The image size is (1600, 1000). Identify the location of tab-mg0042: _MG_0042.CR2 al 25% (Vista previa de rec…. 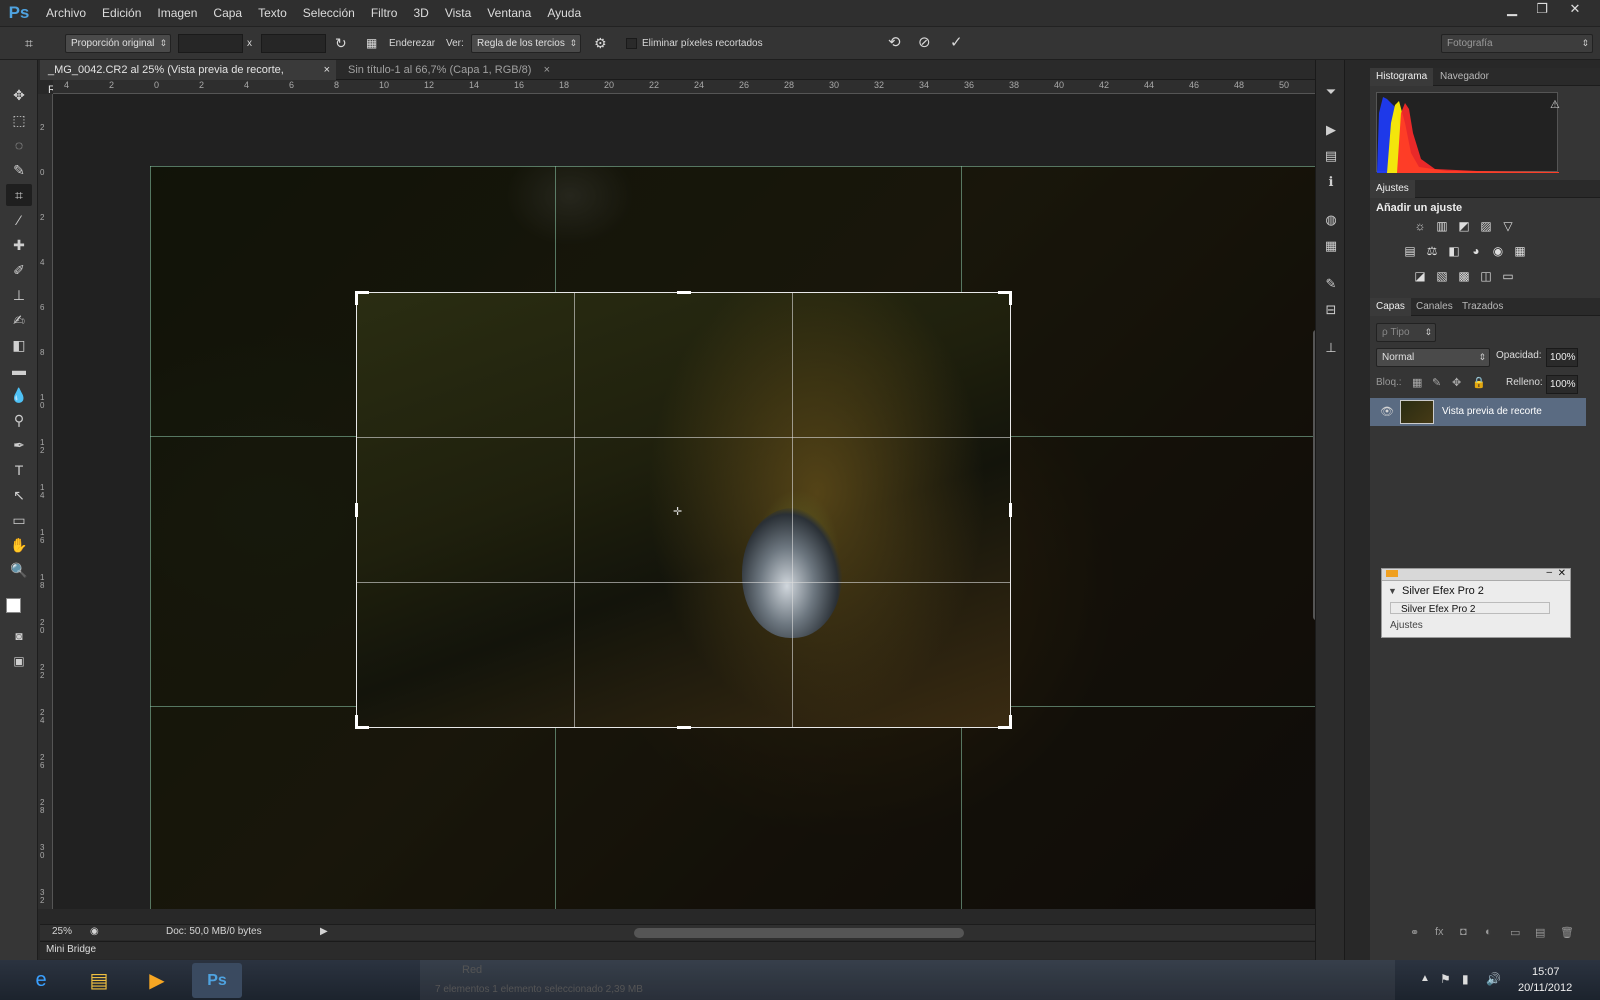
(188, 78).